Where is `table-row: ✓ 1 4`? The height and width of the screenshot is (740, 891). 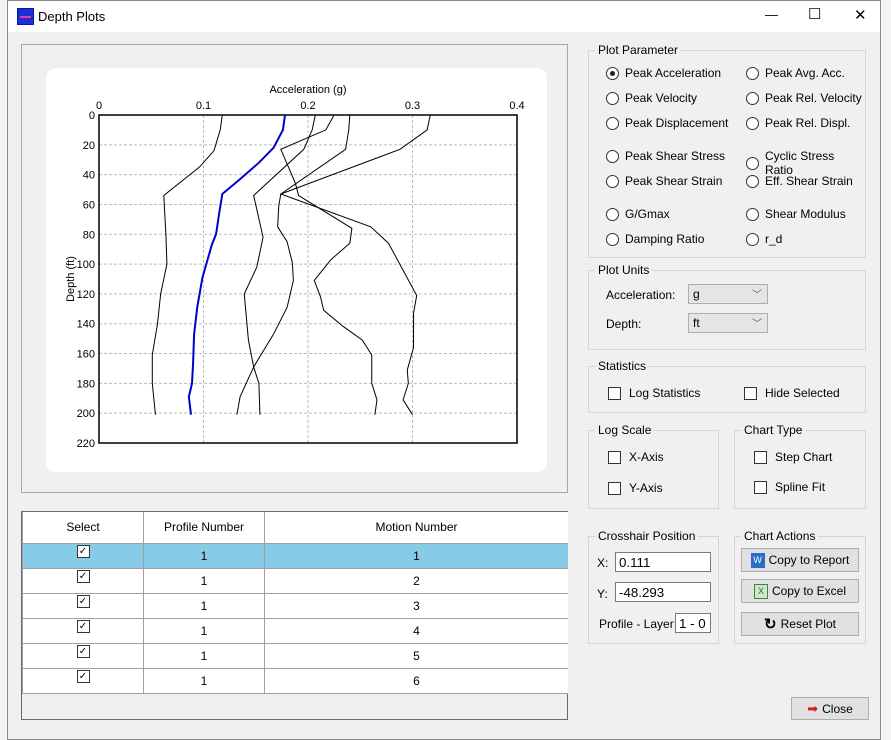 table-row: ✓ 1 4 is located at coordinates (295, 630).